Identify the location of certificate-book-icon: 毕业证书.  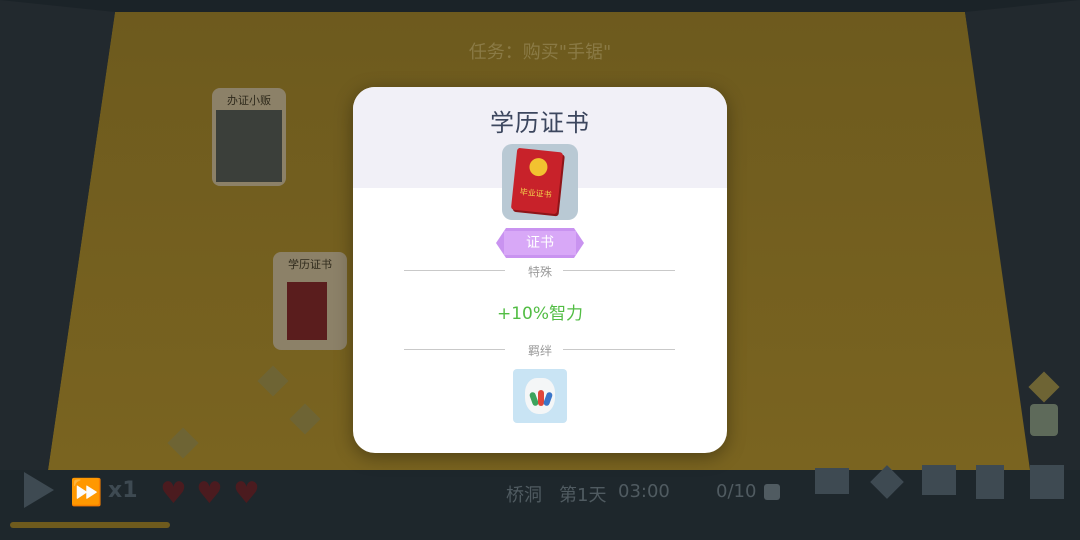
(540, 182).